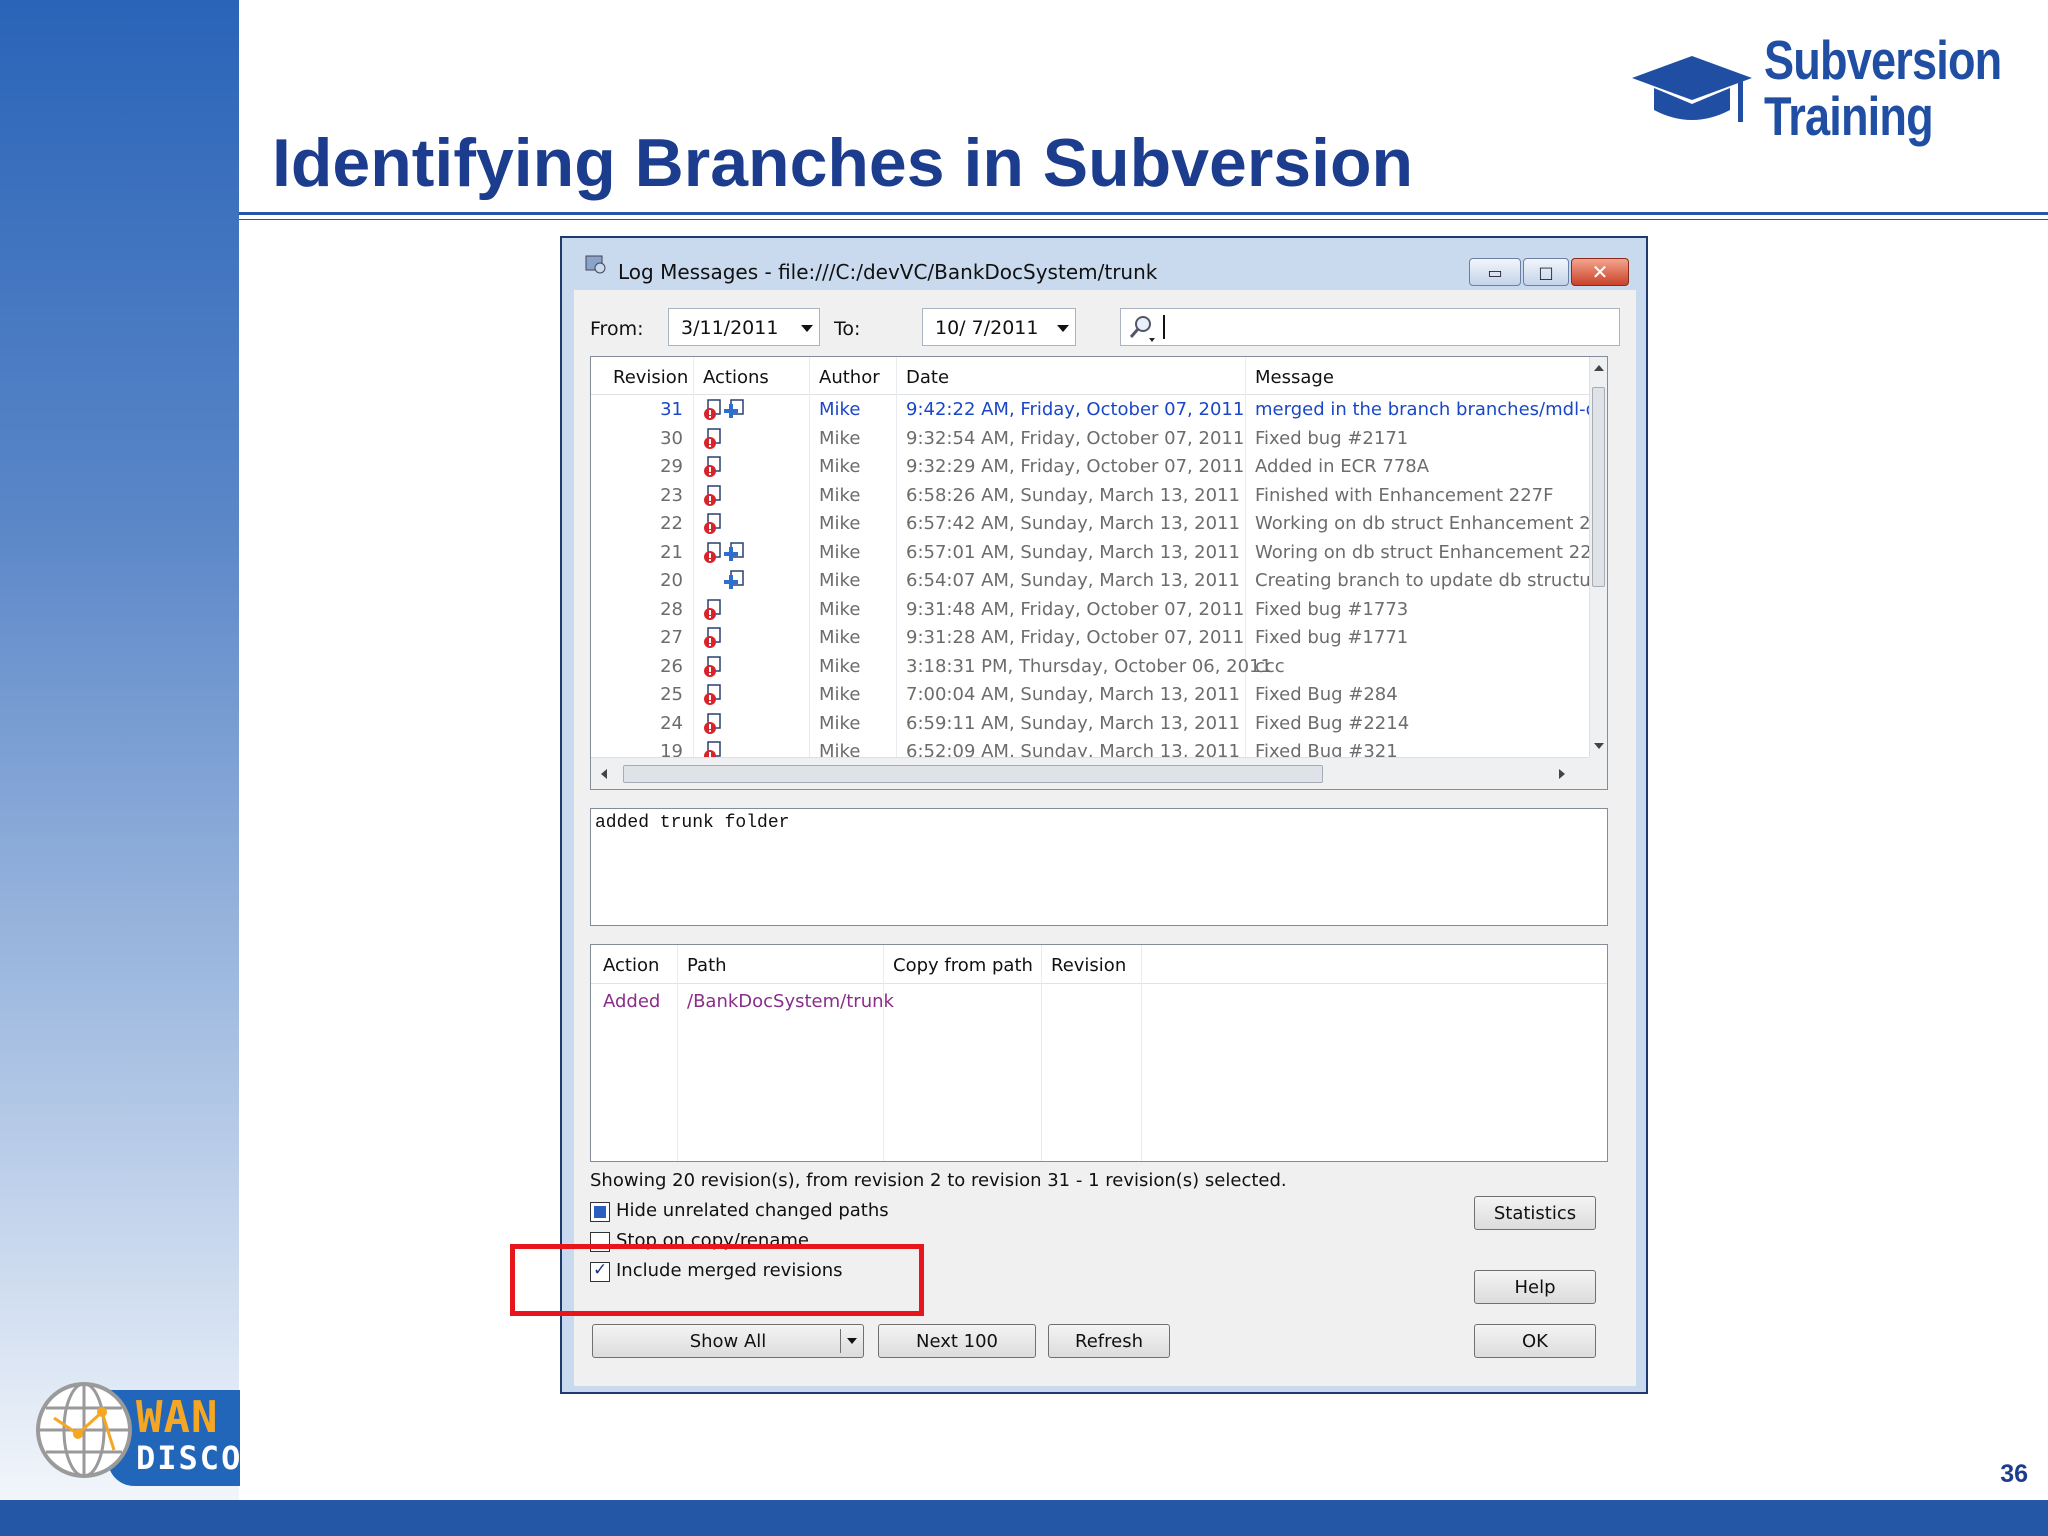  I want to click on maximize-icon: □, so click(1546, 272).